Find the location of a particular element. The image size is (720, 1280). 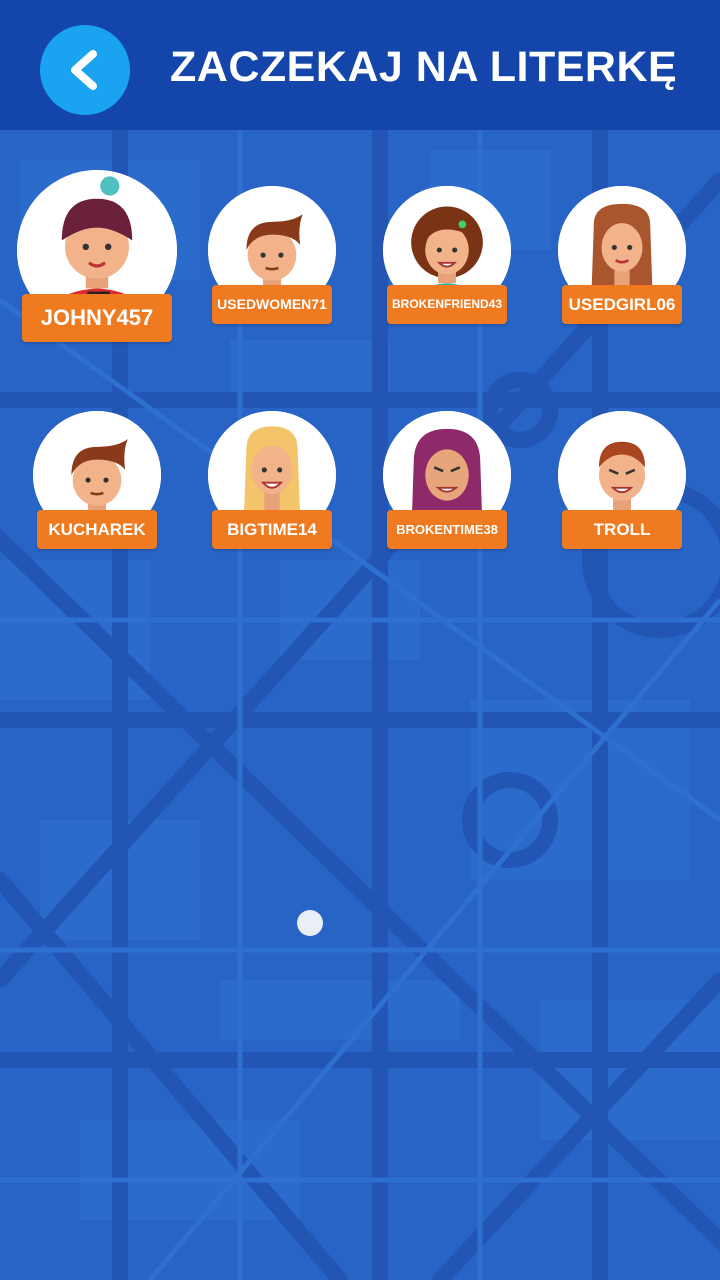

player-name-tag: BROKENFRIEND43 is located at coordinates (447, 304).